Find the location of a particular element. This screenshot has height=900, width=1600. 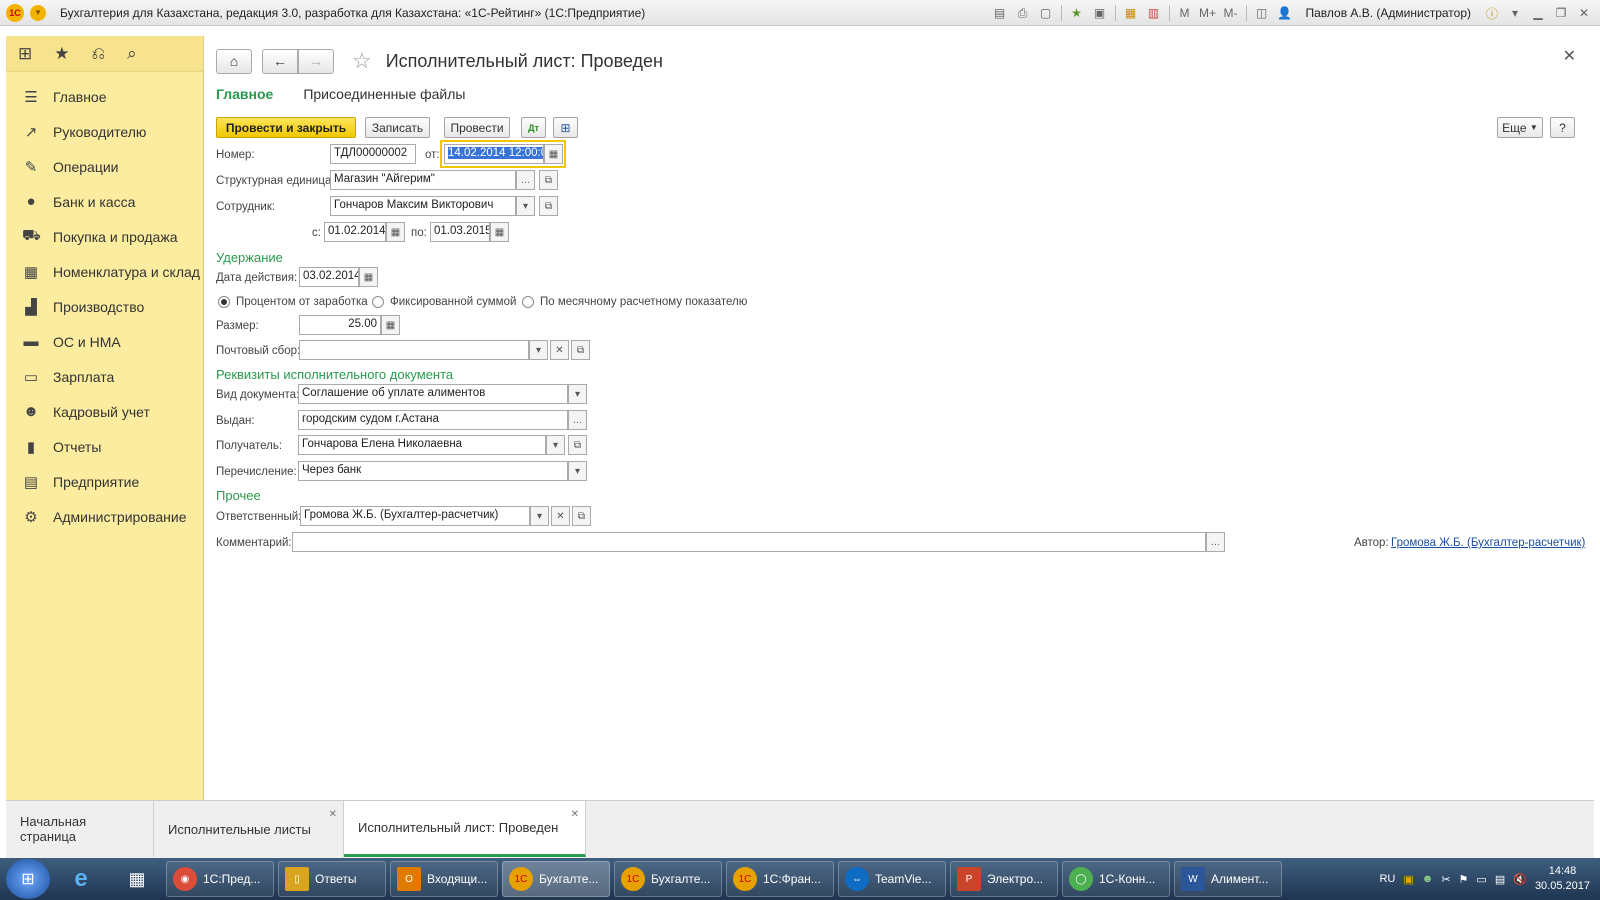

clock: 14:48 30.05.2017 is located at coordinates (1562, 879).